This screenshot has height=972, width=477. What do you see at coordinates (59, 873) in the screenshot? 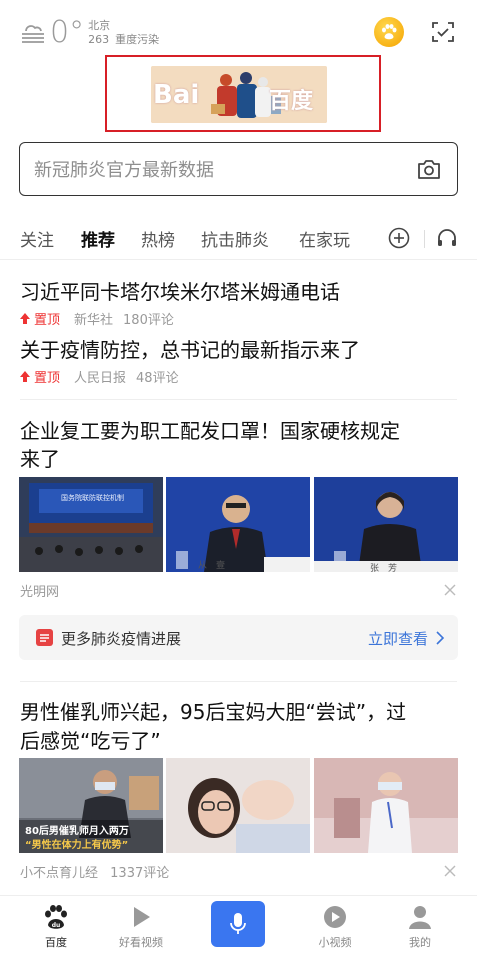
I see `news-source: 小不点育儿经` at bounding box center [59, 873].